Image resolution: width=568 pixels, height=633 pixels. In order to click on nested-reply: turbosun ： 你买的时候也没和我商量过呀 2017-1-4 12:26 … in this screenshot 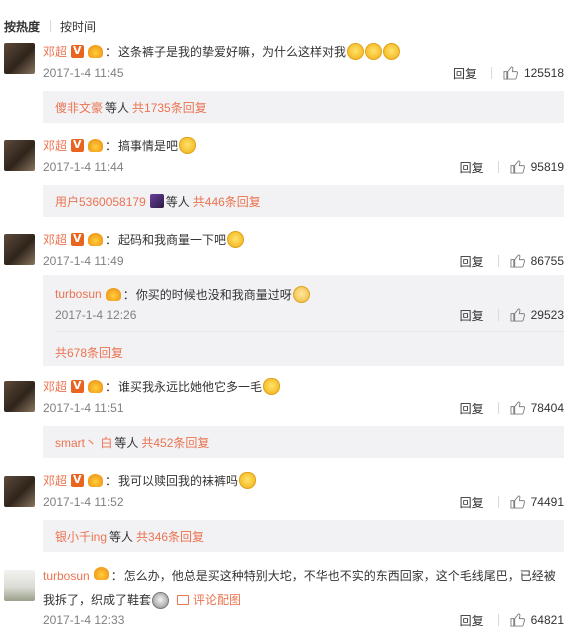, I will do `click(303, 320)`.